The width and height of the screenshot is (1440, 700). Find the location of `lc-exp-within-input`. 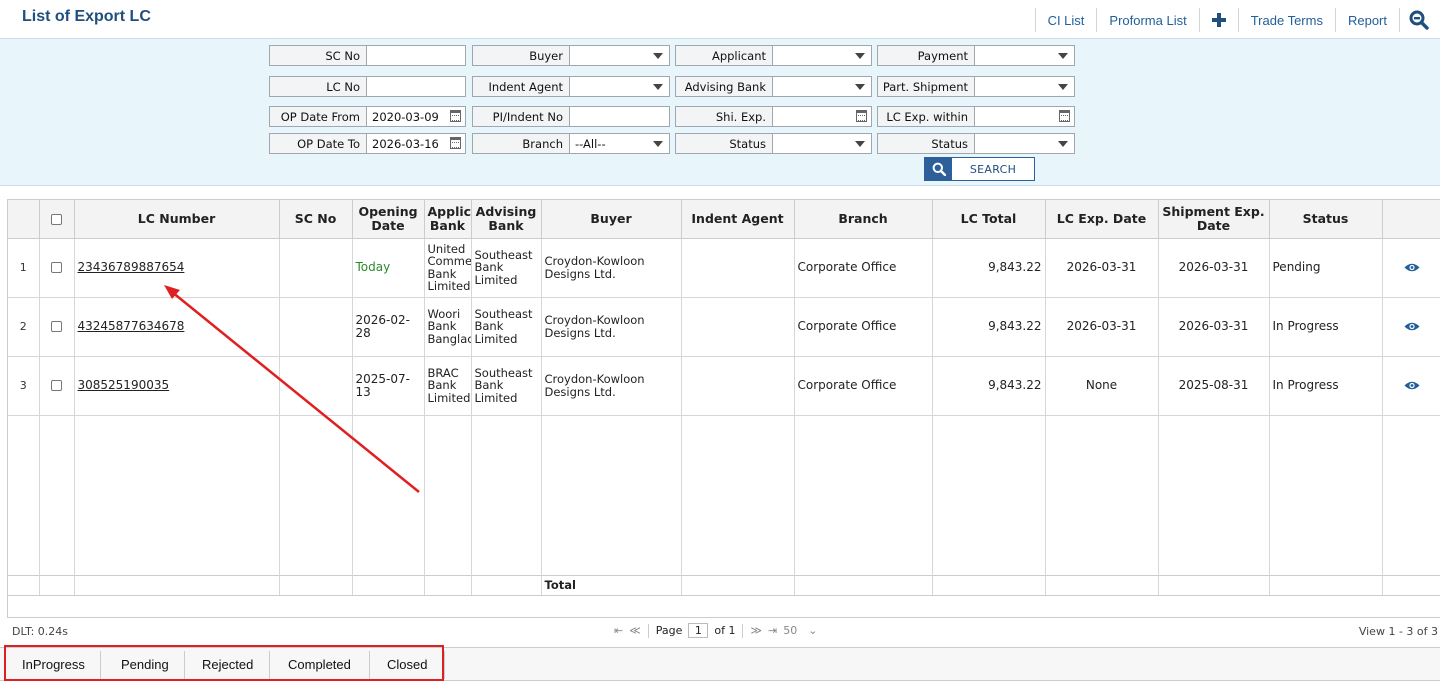

lc-exp-within-input is located at coordinates (1024, 116).